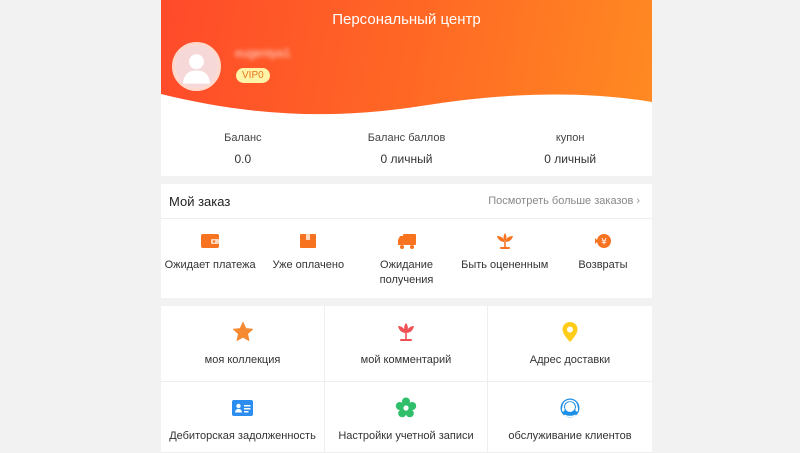  What do you see at coordinates (243, 138) in the screenshot?
I see `stat-label: Баланс` at bounding box center [243, 138].